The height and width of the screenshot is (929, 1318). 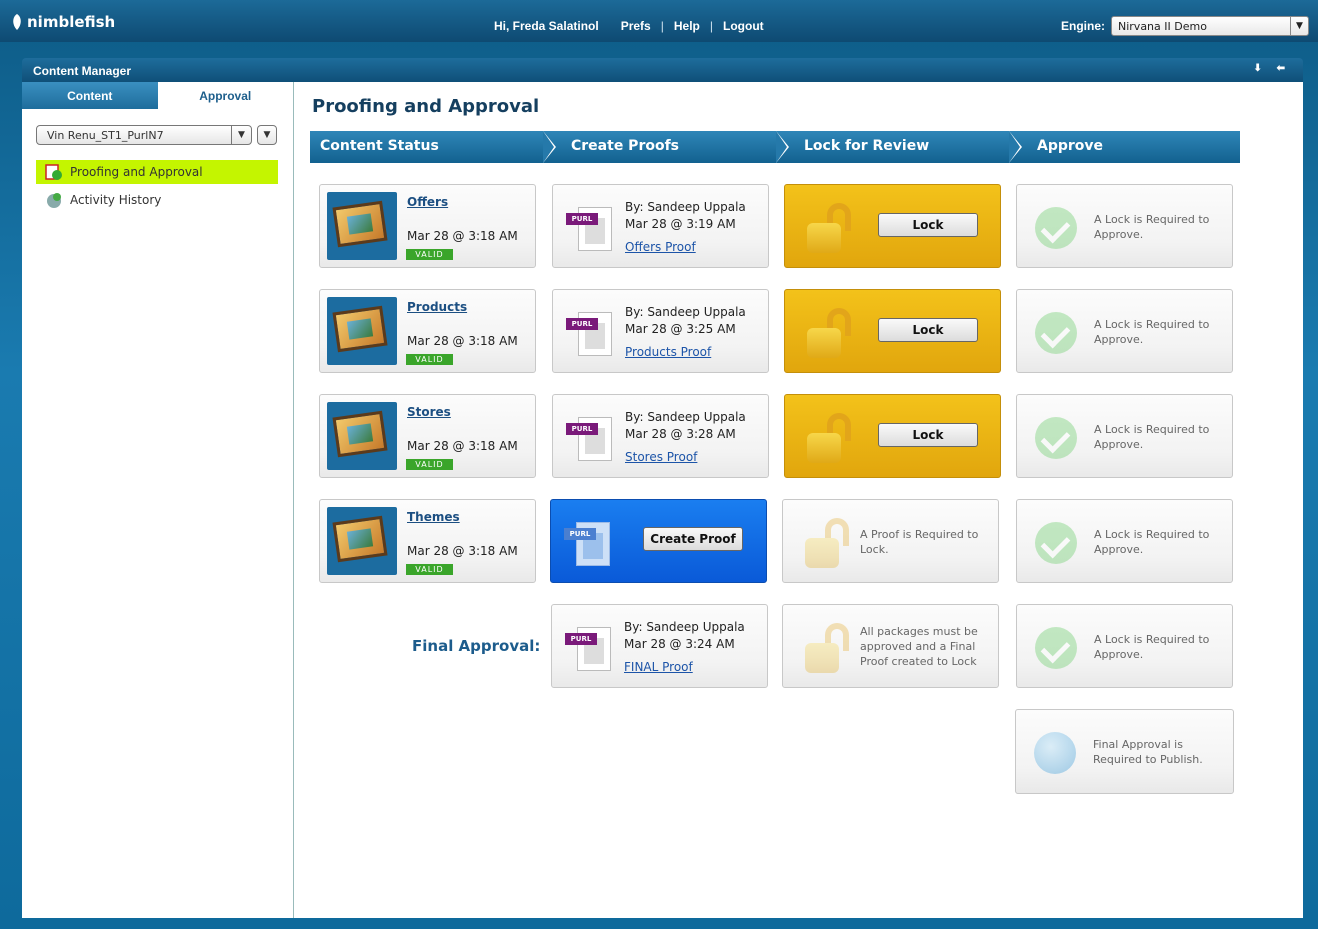 What do you see at coordinates (658, 667) in the screenshot?
I see `proof-link: FINAL Proof` at bounding box center [658, 667].